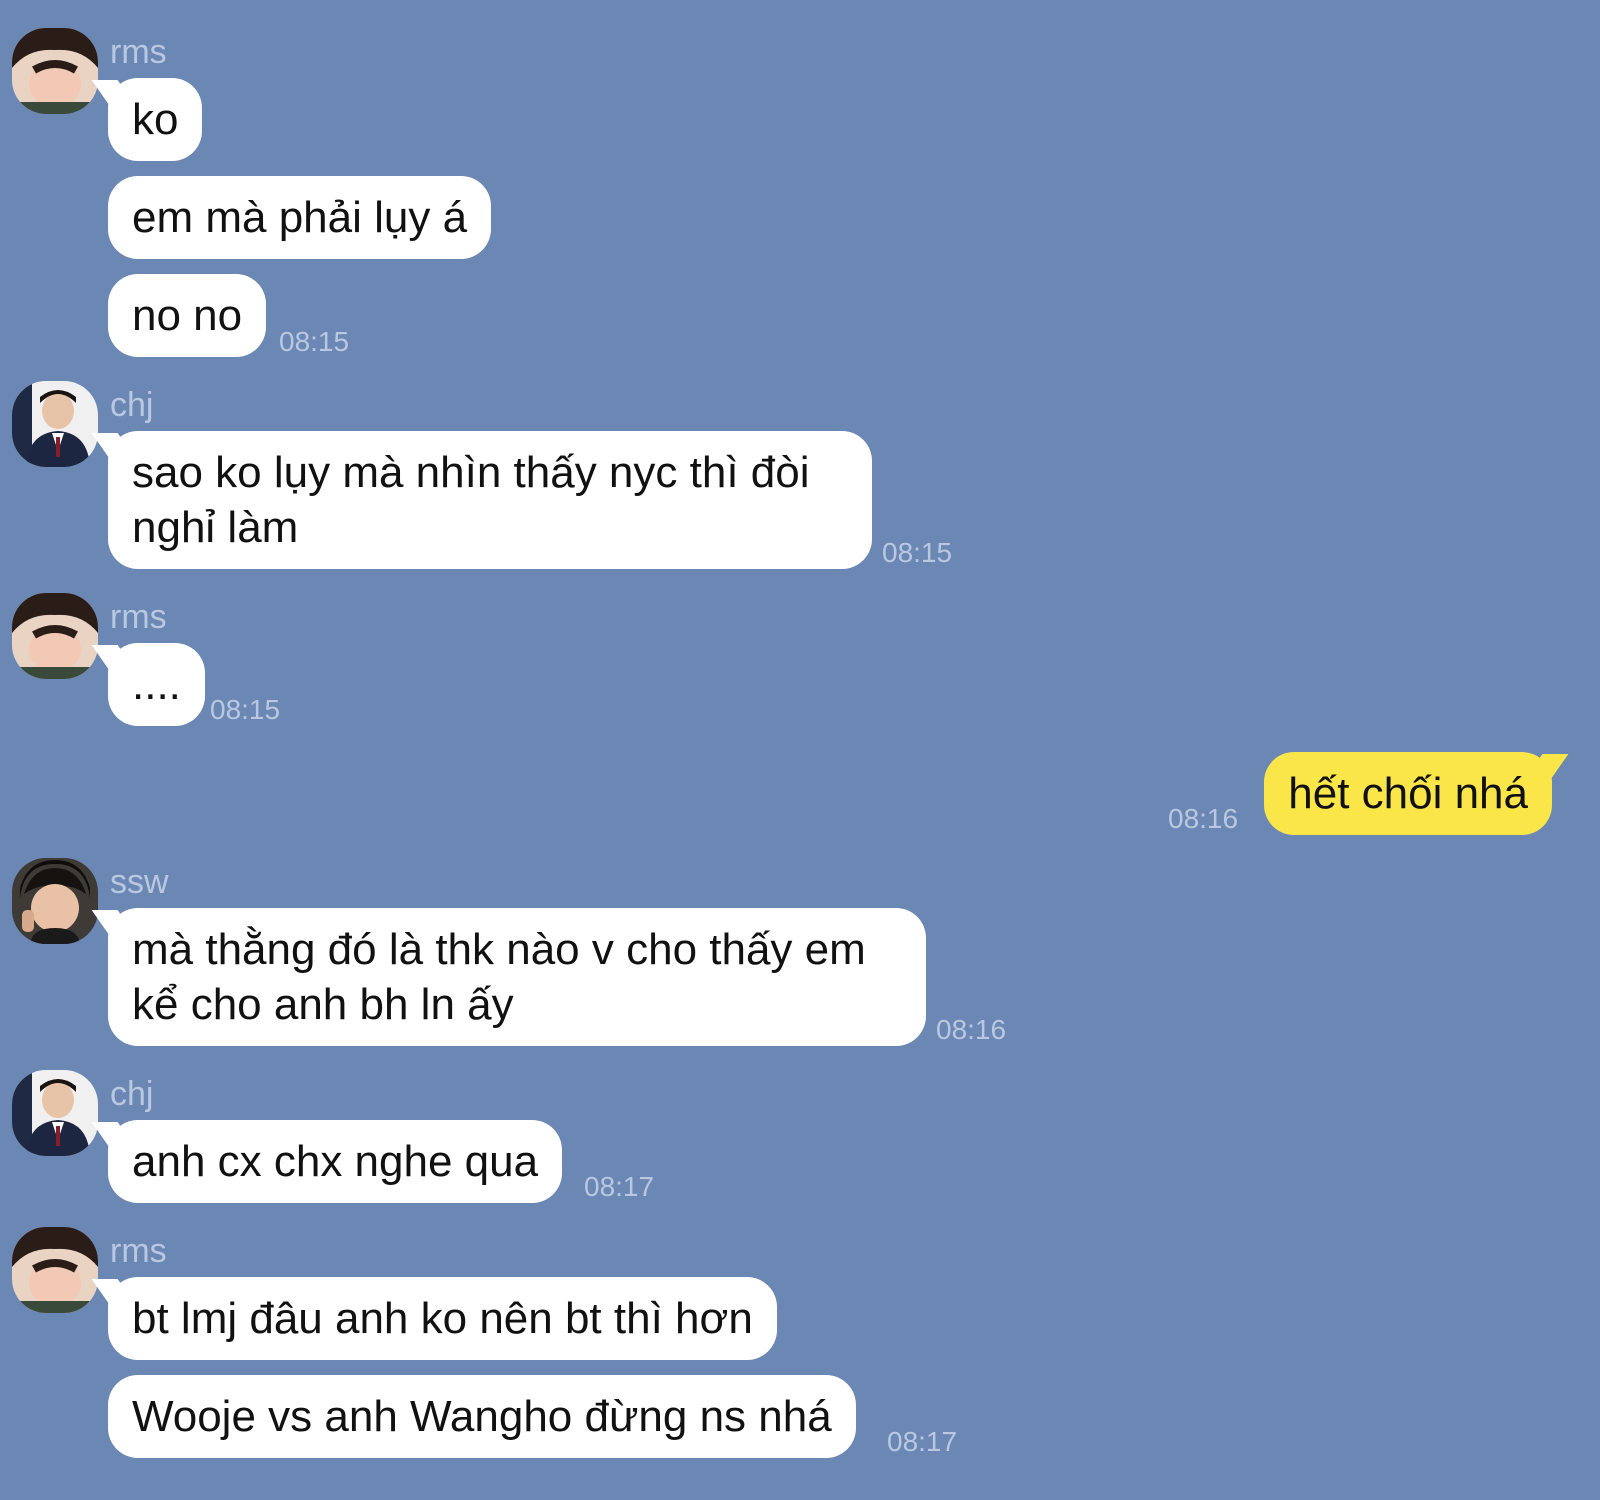 The width and height of the screenshot is (1600, 1500). I want to click on message-bubble: ko, so click(155, 119).